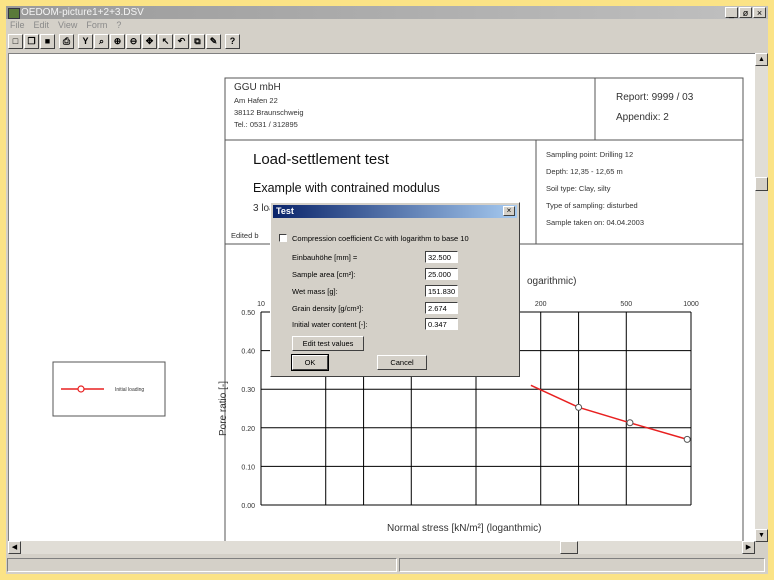 This screenshot has width=774, height=580. I want to click on restore-button: ø, so click(745, 12).